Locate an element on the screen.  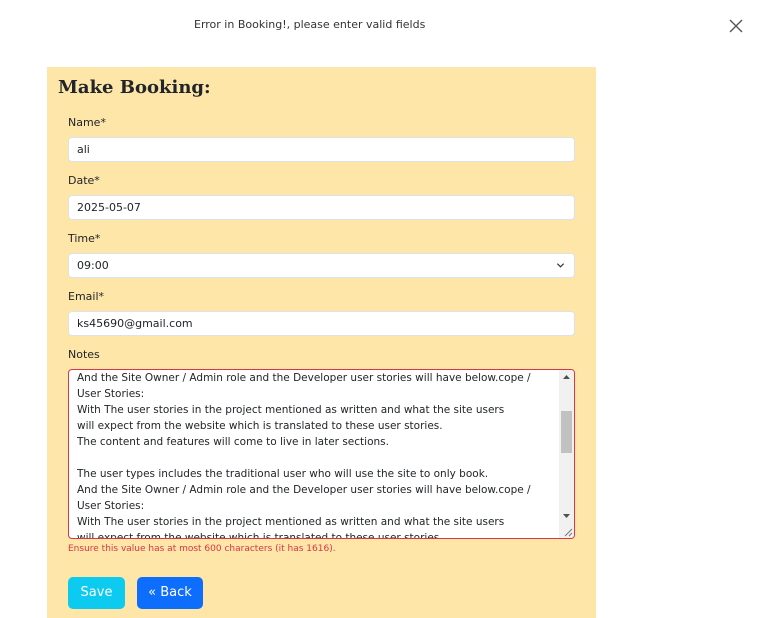
close-button is located at coordinates (736, 26).